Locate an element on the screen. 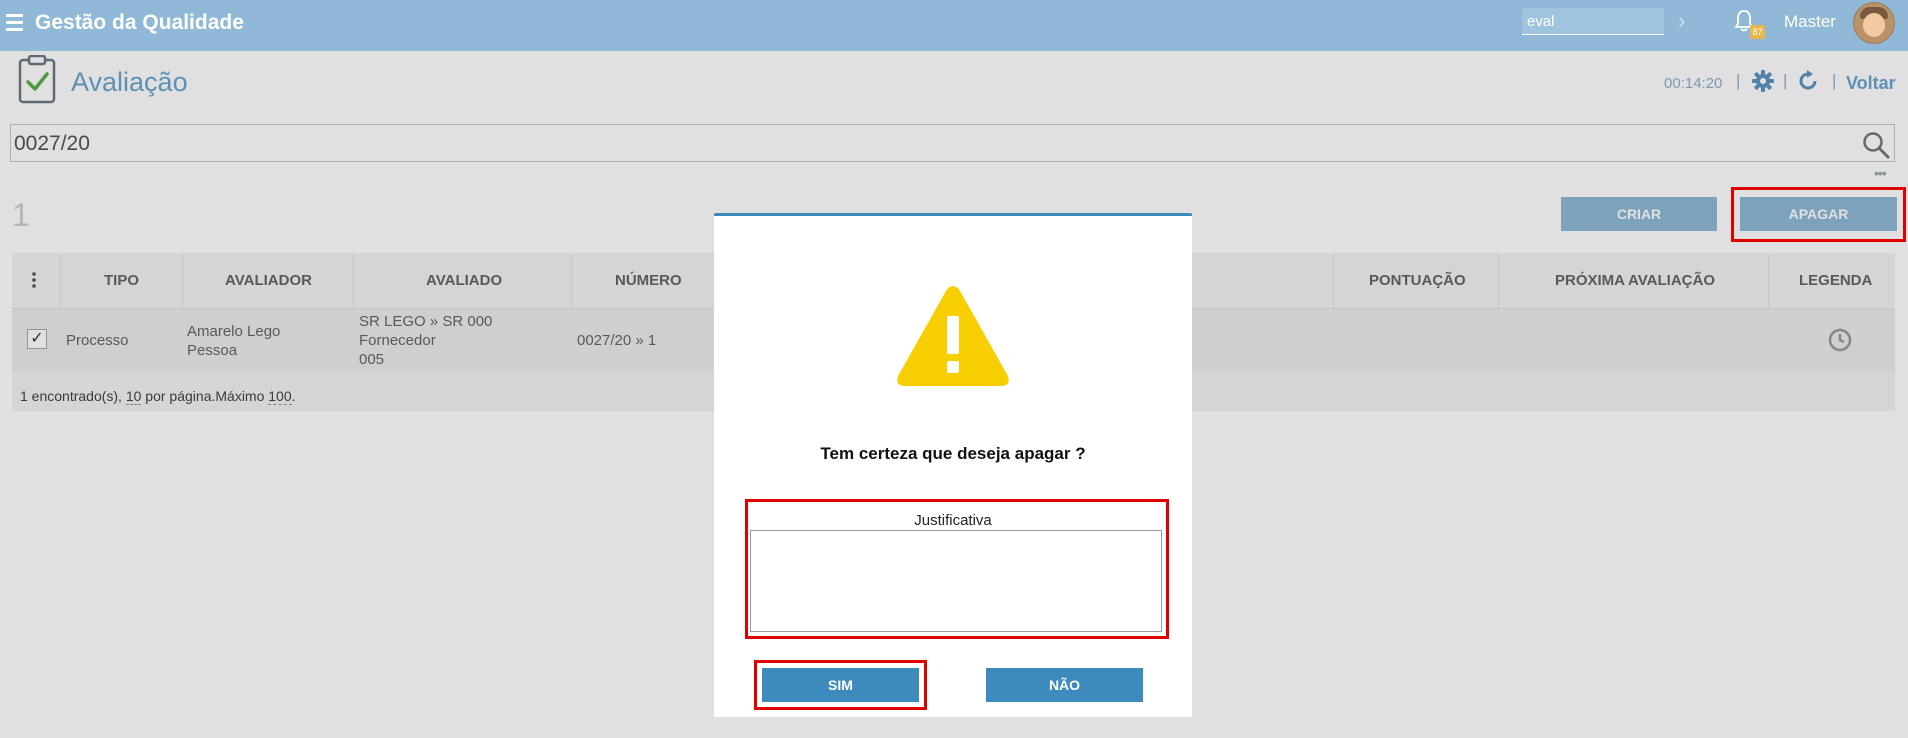 This screenshot has height=738, width=1908. user-name: Master is located at coordinates (1810, 22).